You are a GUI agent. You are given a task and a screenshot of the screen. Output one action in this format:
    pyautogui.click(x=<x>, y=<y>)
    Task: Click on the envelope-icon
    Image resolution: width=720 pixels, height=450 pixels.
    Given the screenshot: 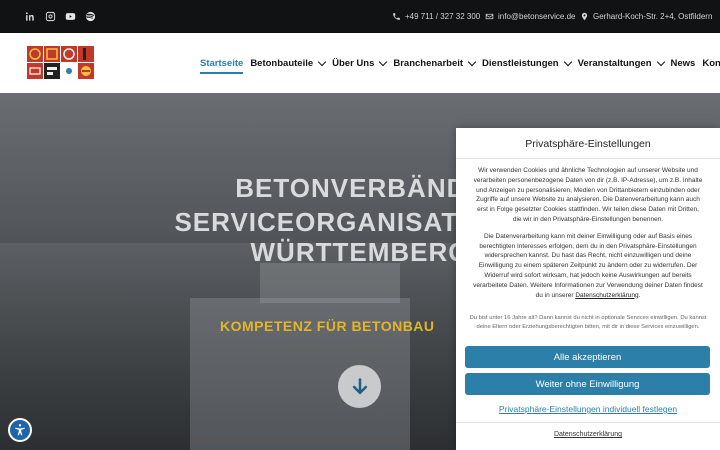 What is the action you would take?
    pyautogui.click(x=489, y=16)
    